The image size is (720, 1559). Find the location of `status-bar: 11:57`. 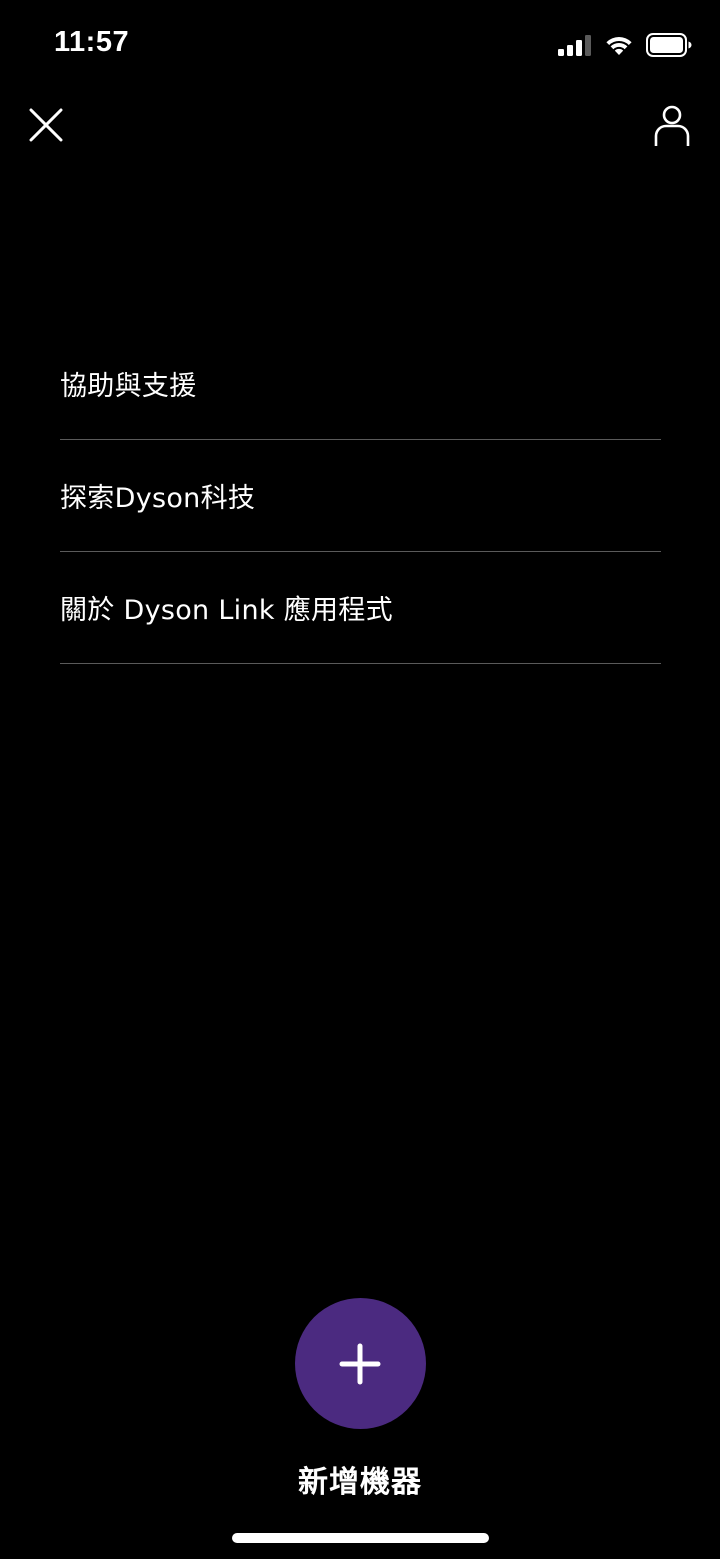

status-bar: 11:57 is located at coordinates (360, 45).